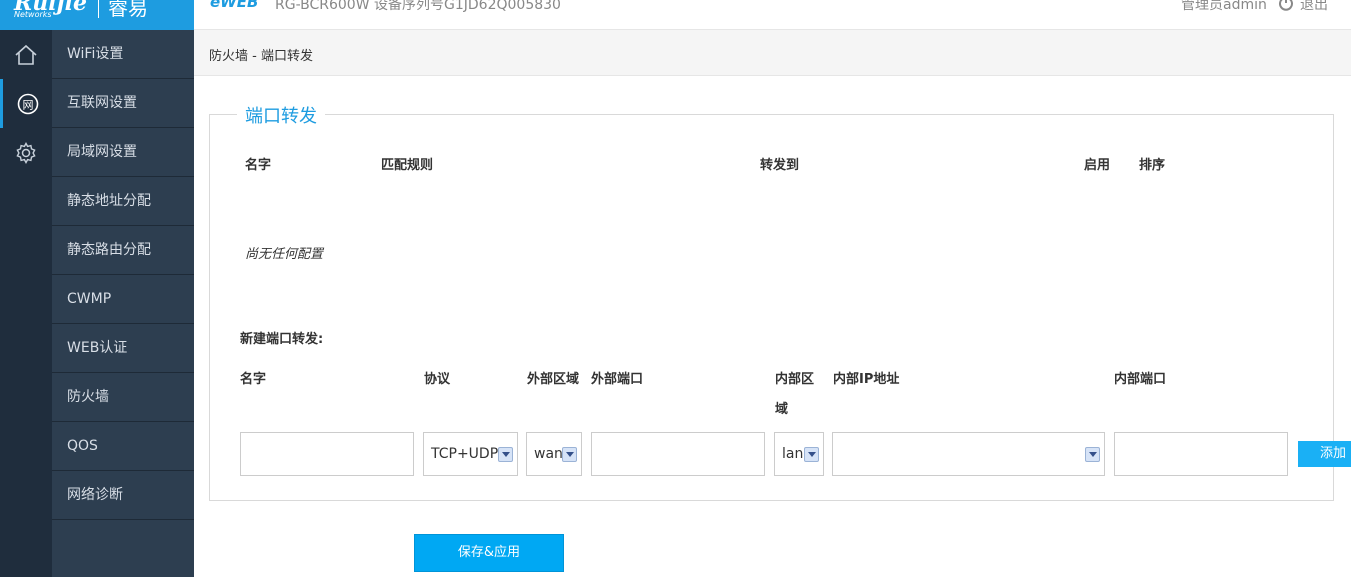 The width and height of the screenshot is (1351, 577). Describe the element at coordinates (780, 165) in the screenshot. I see `col-header-forward: 转发到` at that location.